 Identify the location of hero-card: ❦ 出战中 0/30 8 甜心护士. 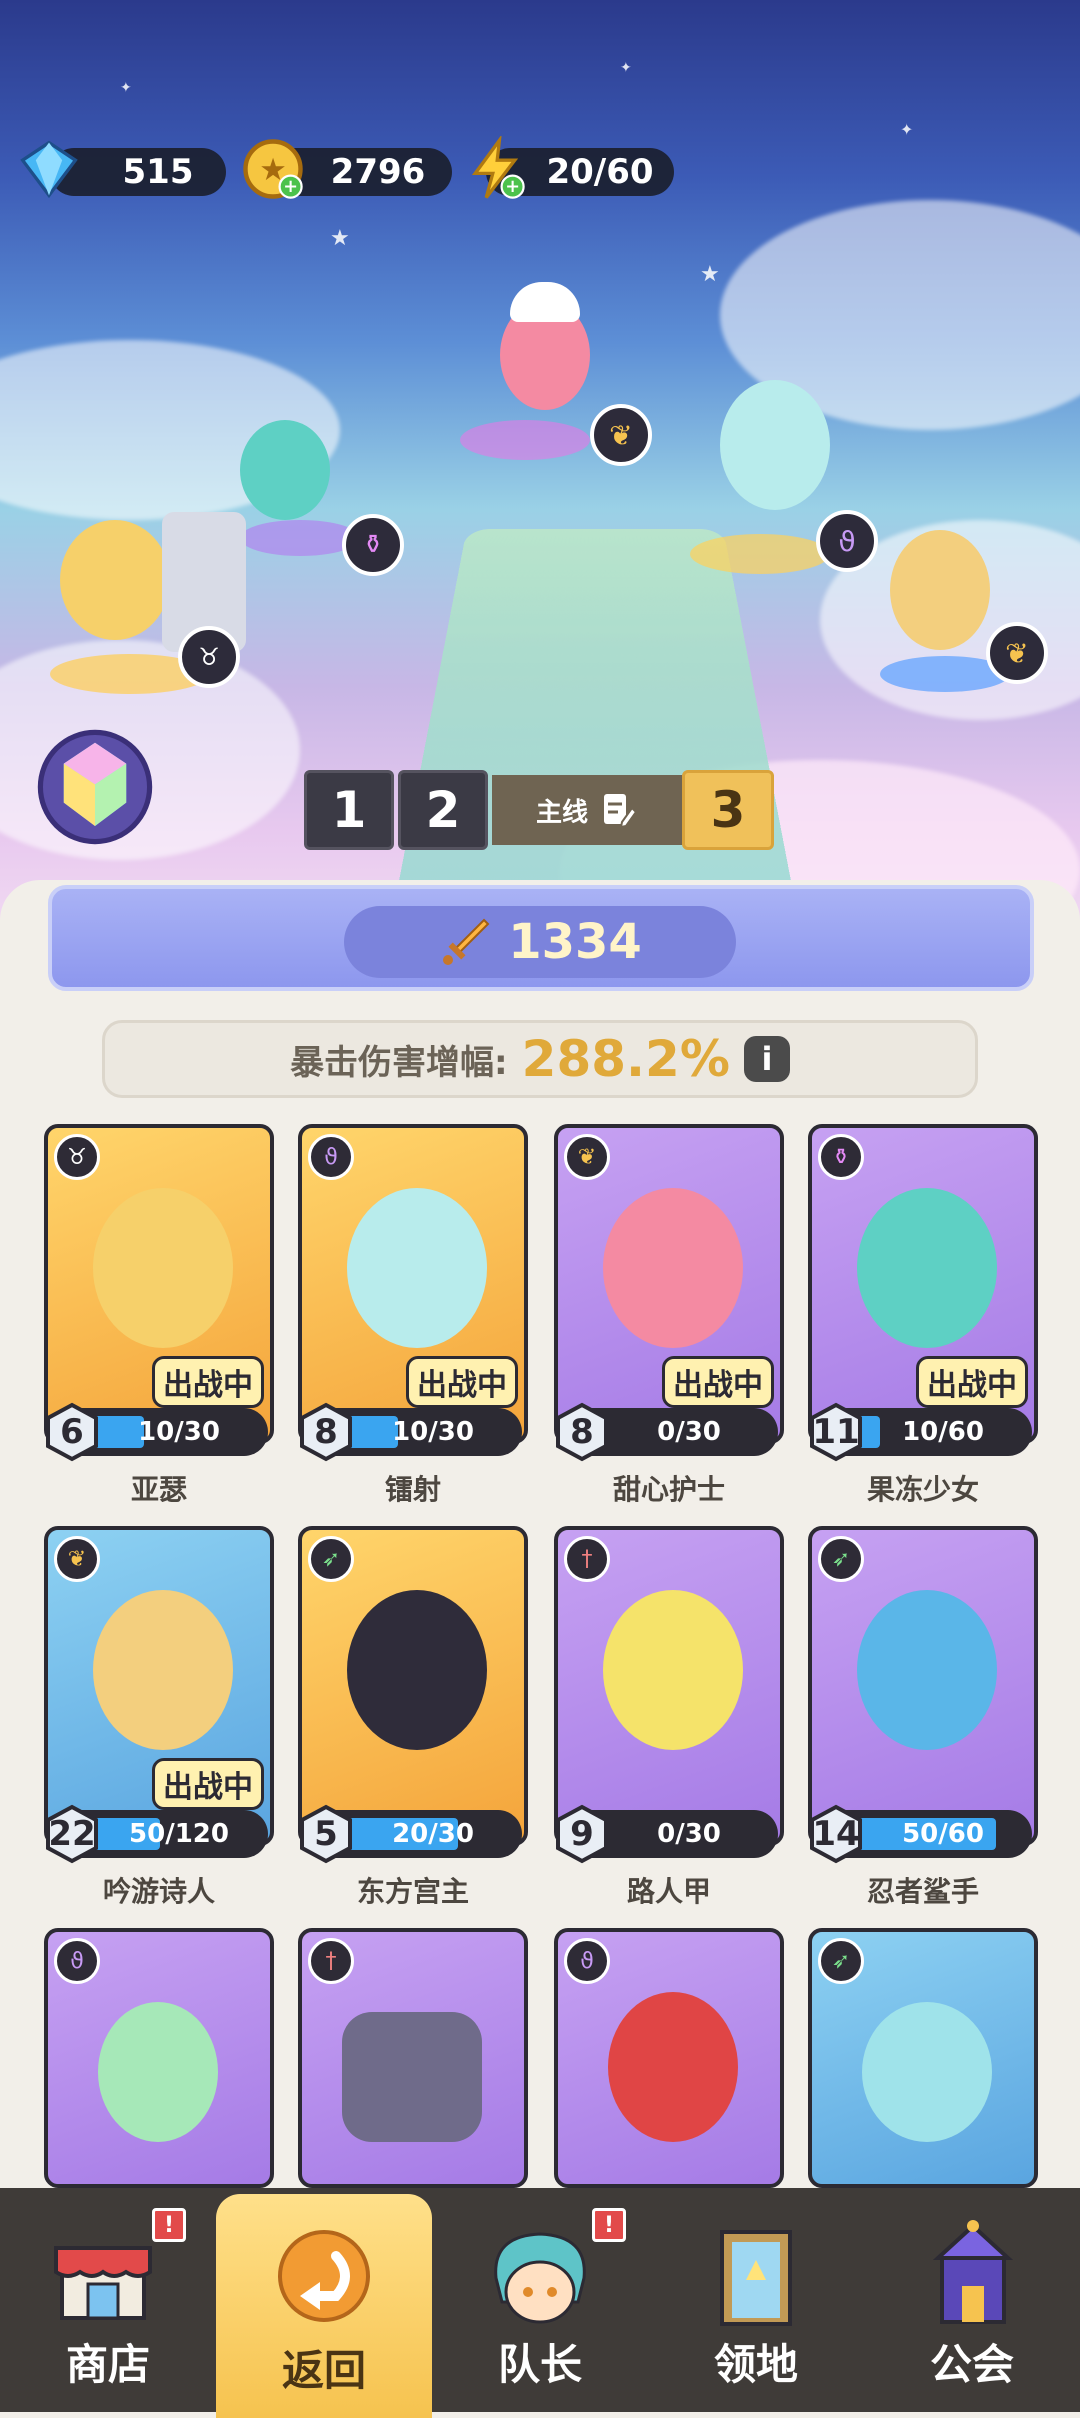
(669, 1319).